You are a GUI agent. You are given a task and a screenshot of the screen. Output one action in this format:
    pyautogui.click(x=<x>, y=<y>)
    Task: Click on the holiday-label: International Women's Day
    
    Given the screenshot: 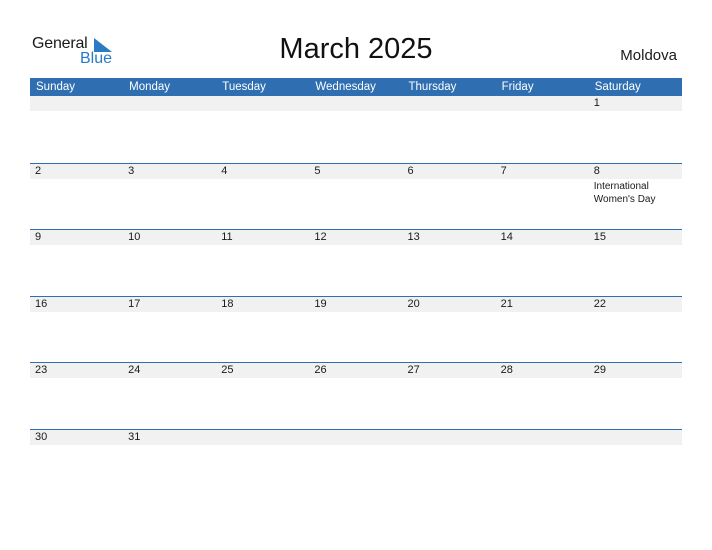 What is the action you would take?
    pyautogui.click(x=624, y=192)
    